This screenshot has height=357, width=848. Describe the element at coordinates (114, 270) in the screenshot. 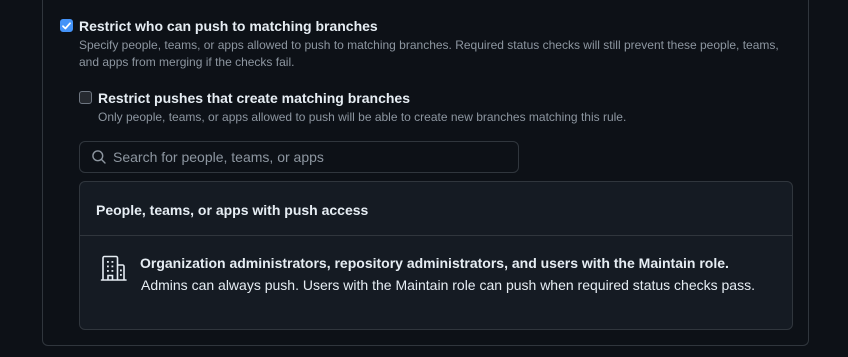

I see `organization-icon` at that location.